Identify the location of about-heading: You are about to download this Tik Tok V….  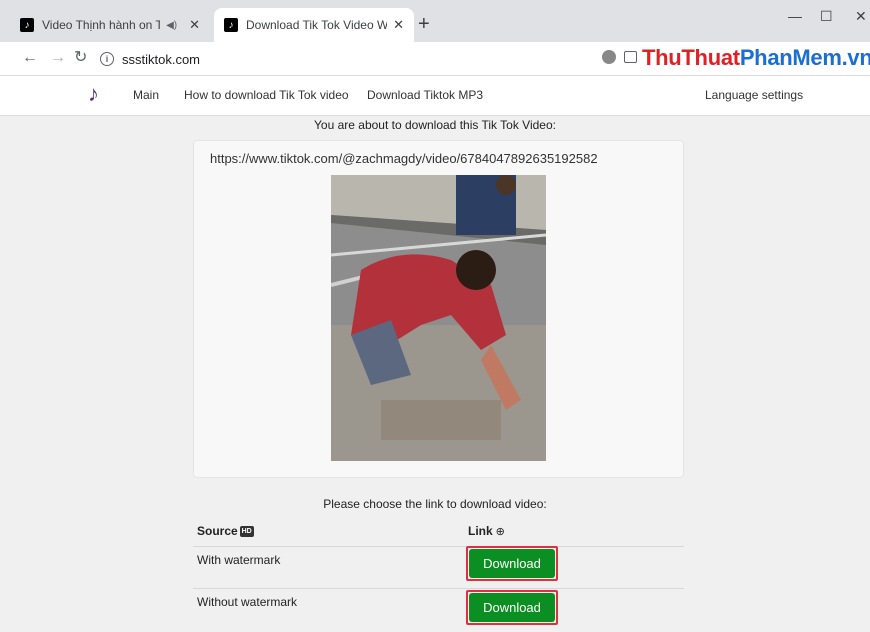
(435, 125).